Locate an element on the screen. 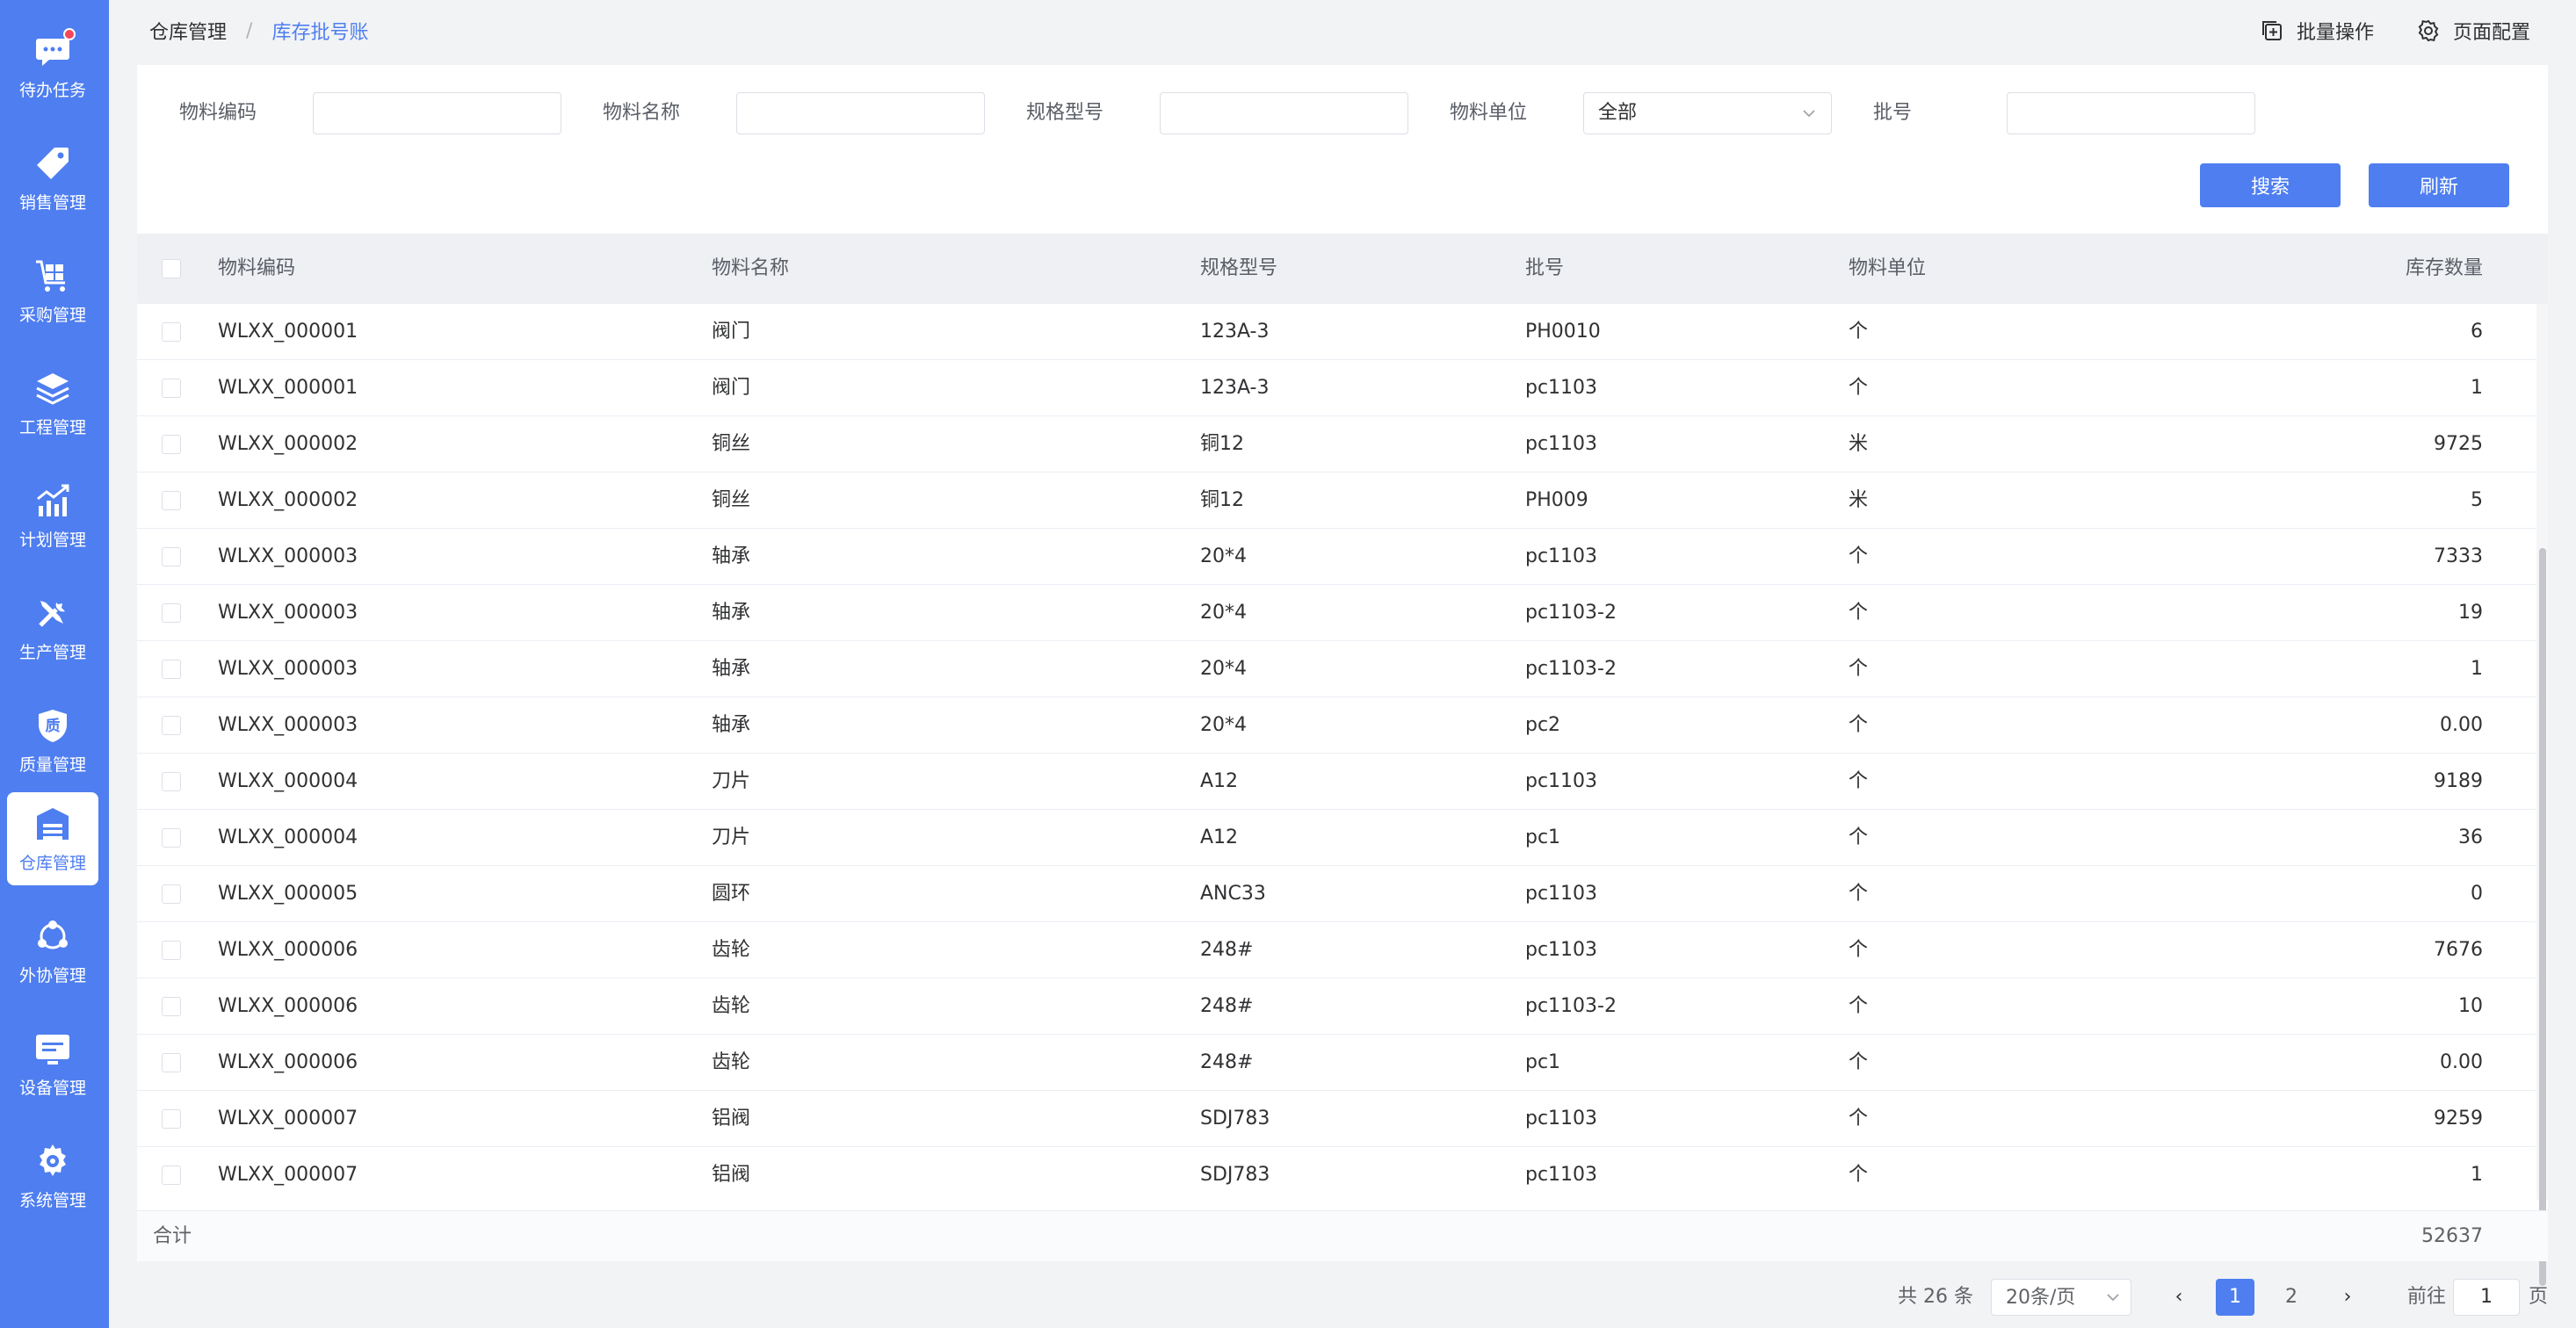  sidebar-item-9: 设备管理 is located at coordinates (52, 1063).